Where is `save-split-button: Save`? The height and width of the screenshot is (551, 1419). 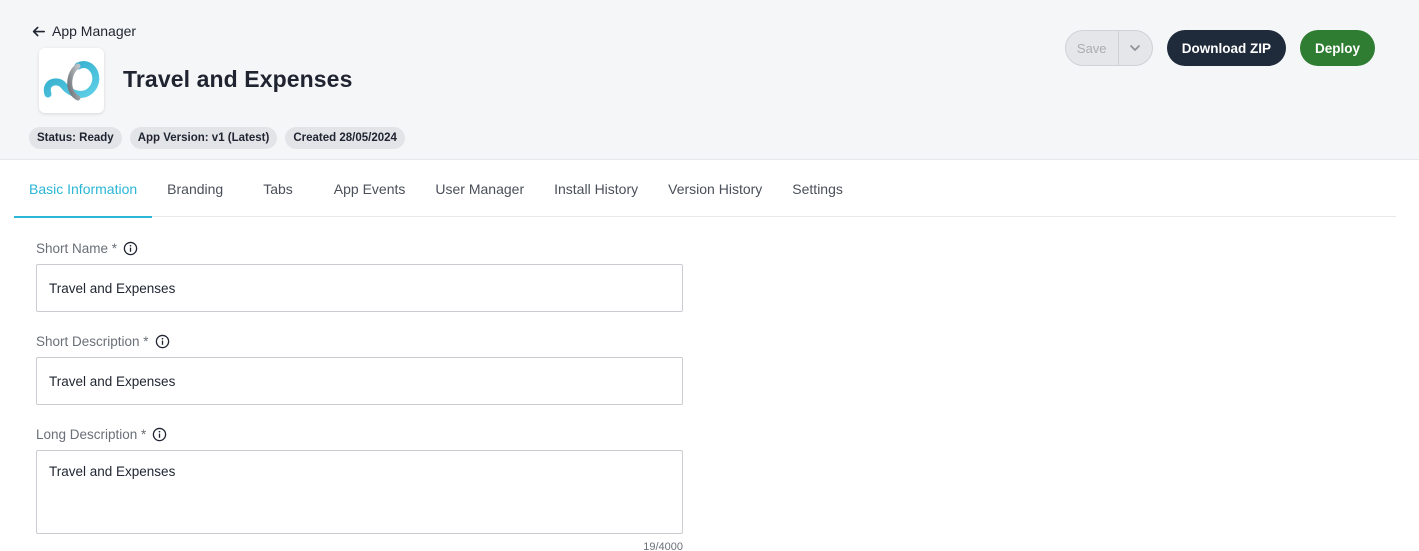
save-split-button: Save is located at coordinates (1108, 48).